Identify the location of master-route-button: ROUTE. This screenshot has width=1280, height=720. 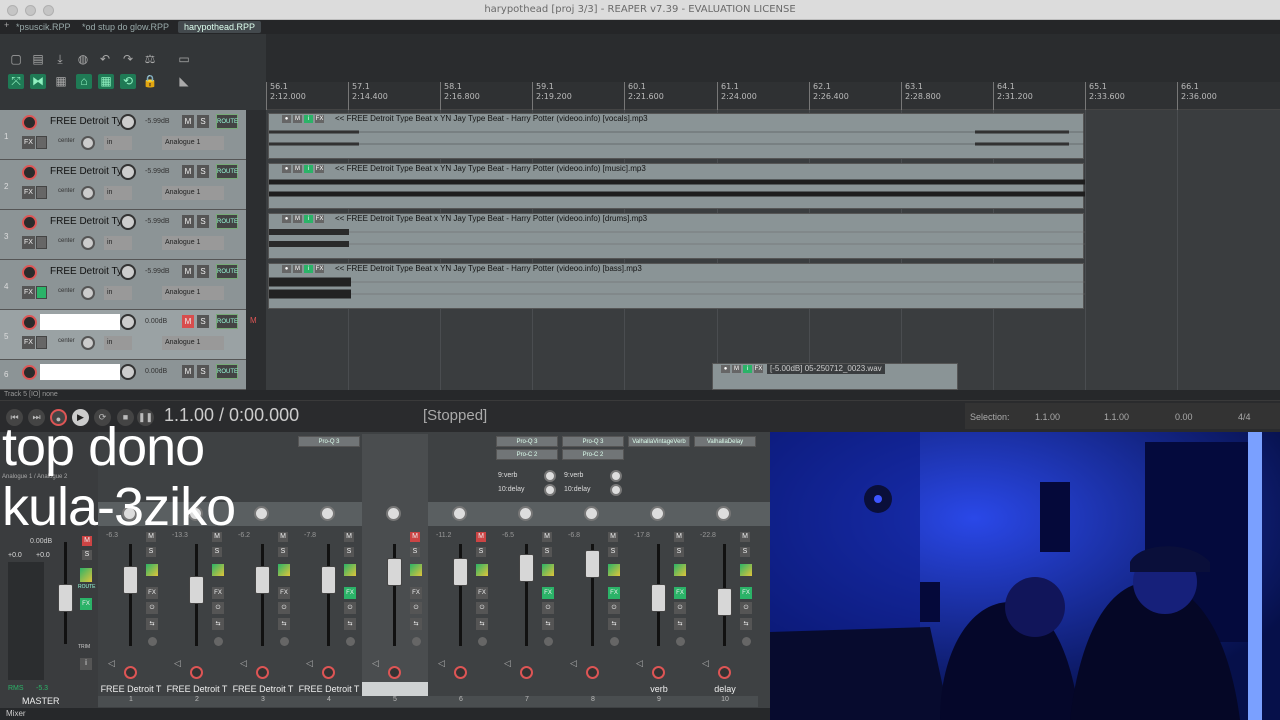
(87, 587).